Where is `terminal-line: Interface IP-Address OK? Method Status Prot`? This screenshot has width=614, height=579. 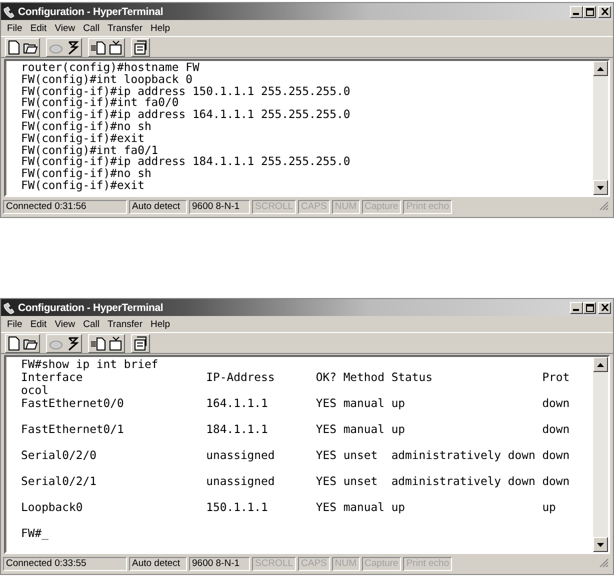 terminal-line: Interface IP-Address OK? Method Status Prot is located at coordinates (295, 377).